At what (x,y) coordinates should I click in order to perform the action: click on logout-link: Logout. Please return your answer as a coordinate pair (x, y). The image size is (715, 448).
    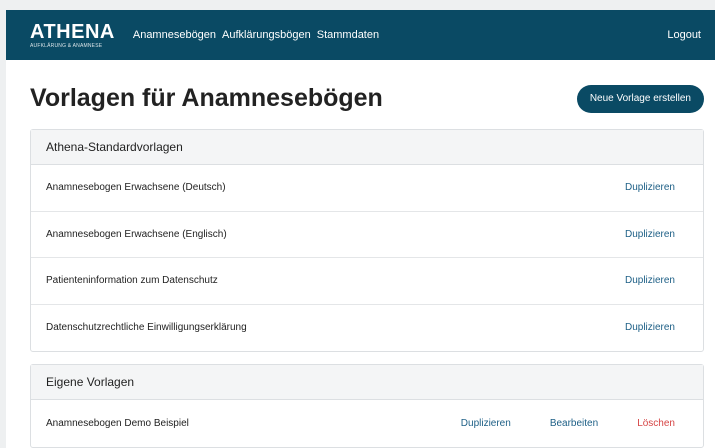
    Looking at the image, I should click on (684, 35).